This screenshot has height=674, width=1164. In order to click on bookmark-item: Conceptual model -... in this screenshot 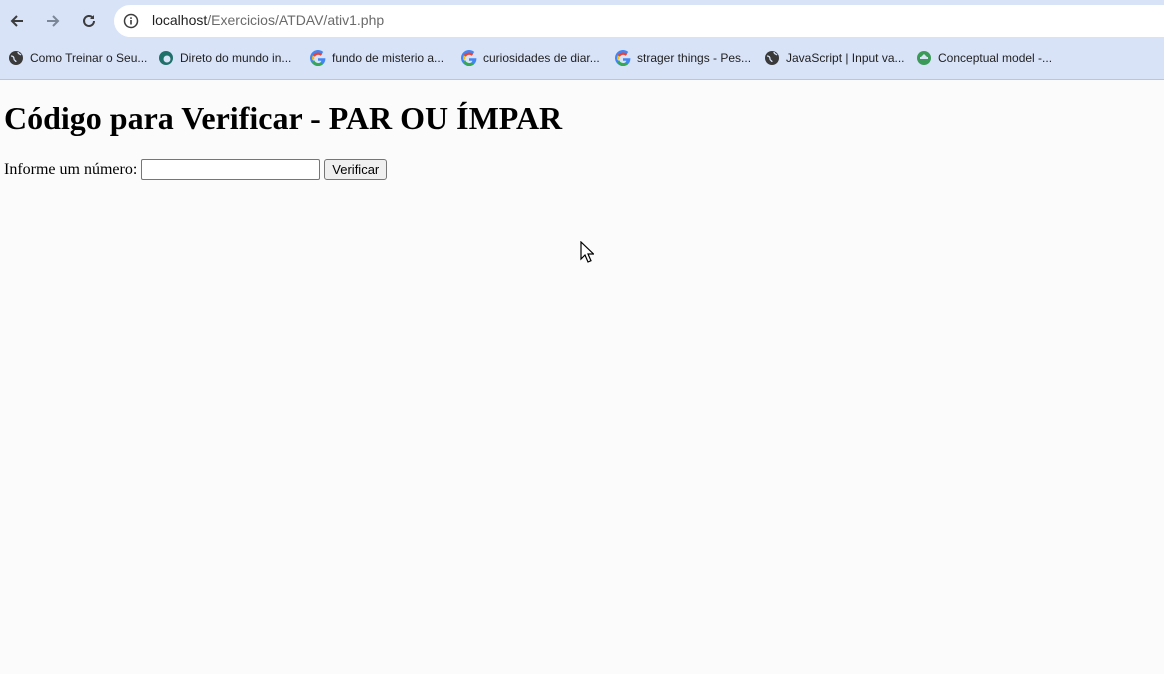, I will do `click(984, 58)`.